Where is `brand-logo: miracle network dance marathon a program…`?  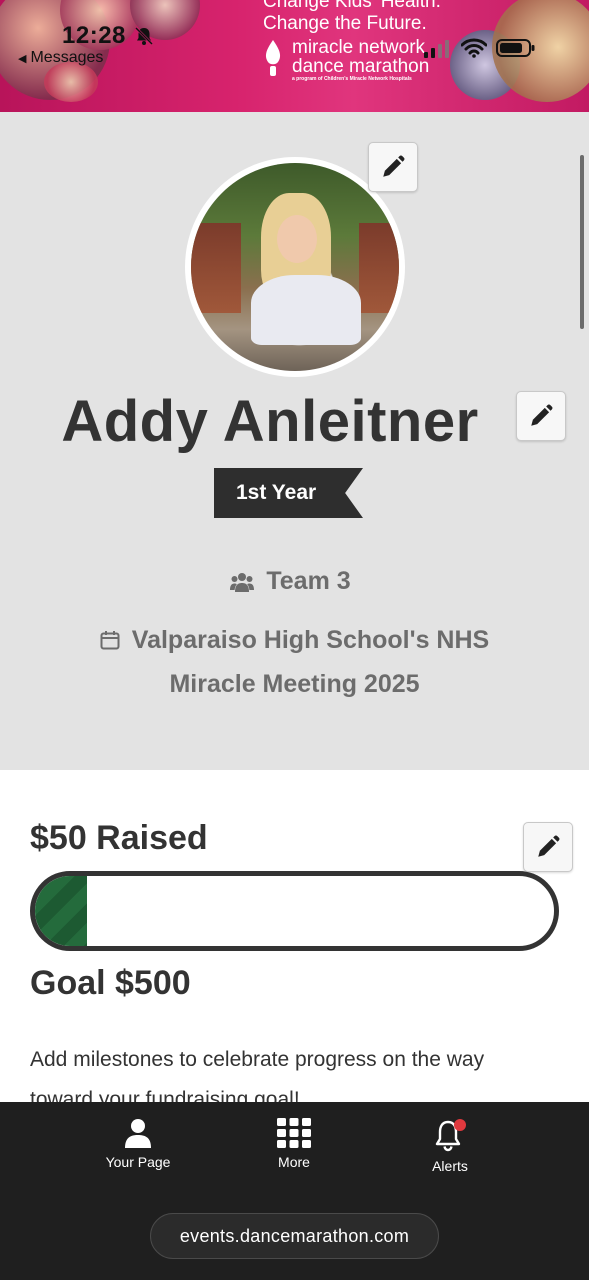 brand-logo: miracle network dance marathon a program… is located at coordinates (344, 60).